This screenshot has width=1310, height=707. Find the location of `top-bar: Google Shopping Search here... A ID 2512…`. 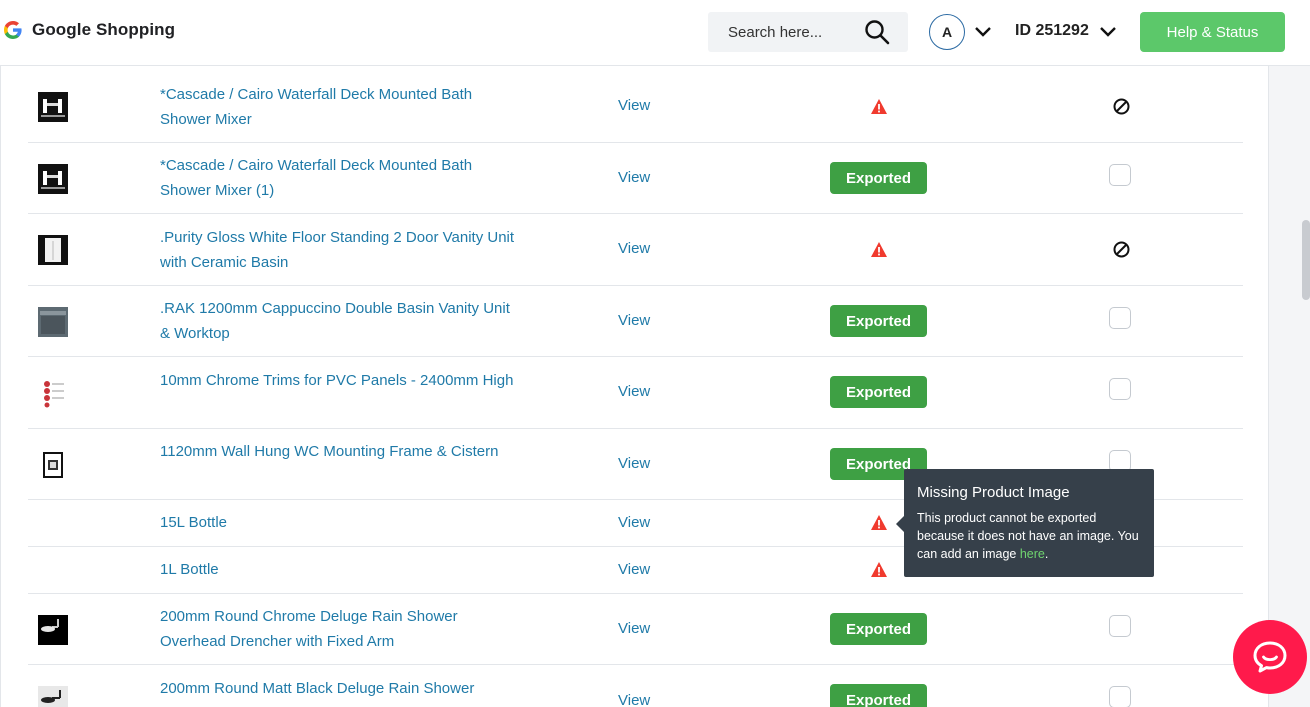

top-bar: Google Shopping Search here... A ID 2512… is located at coordinates (655, 33).